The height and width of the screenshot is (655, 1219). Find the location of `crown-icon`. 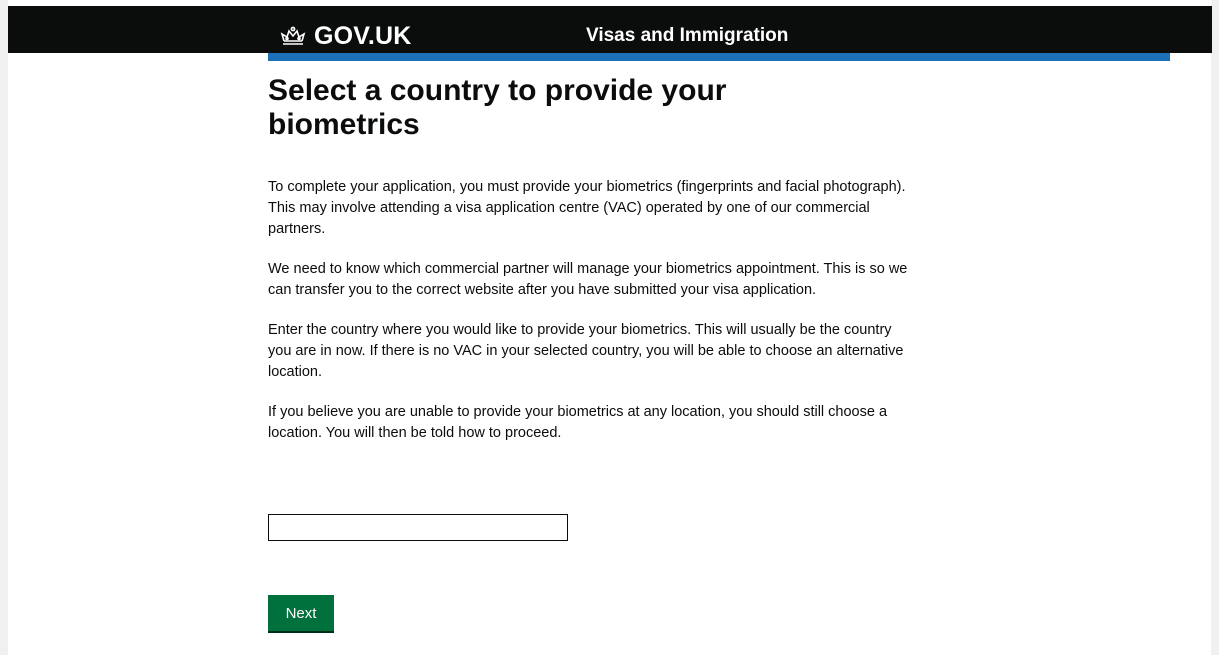

crown-icon is located at coordinates (293, 35).